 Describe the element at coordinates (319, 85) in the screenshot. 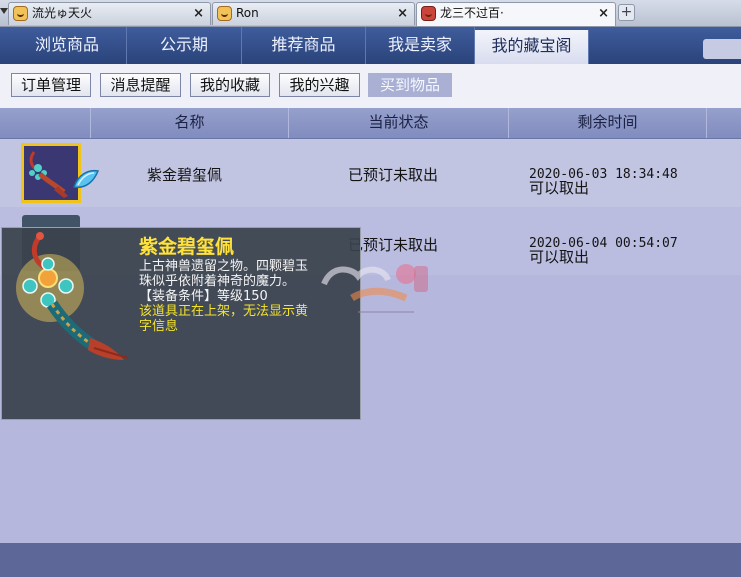

I see `my-interests-button: 我的兴趣` at that location.